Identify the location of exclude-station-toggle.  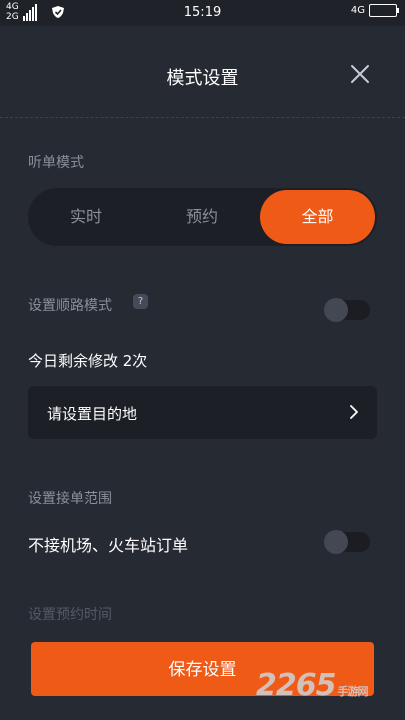
(347, 542).